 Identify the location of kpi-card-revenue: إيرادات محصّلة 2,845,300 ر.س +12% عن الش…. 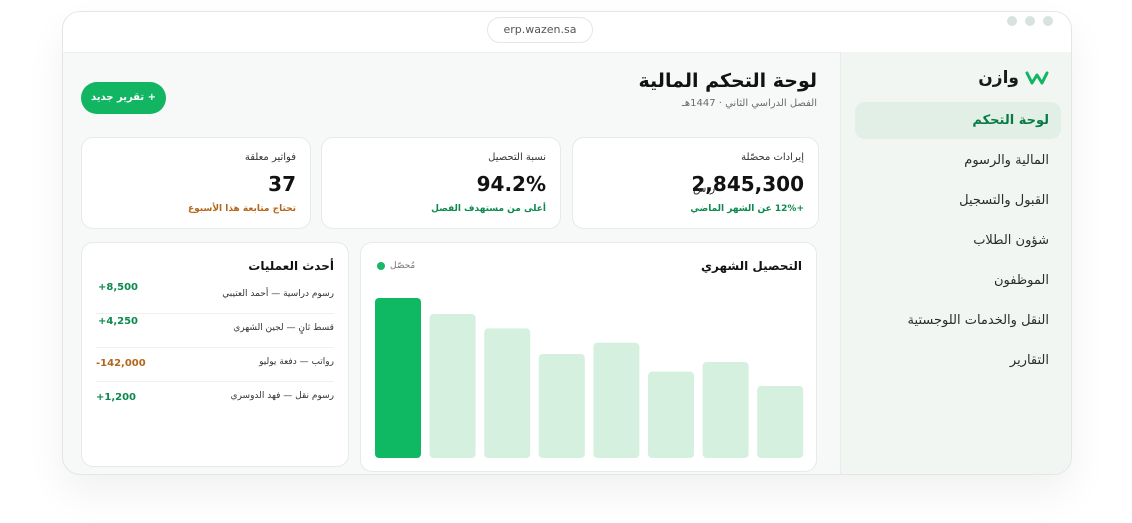
(695, 183).